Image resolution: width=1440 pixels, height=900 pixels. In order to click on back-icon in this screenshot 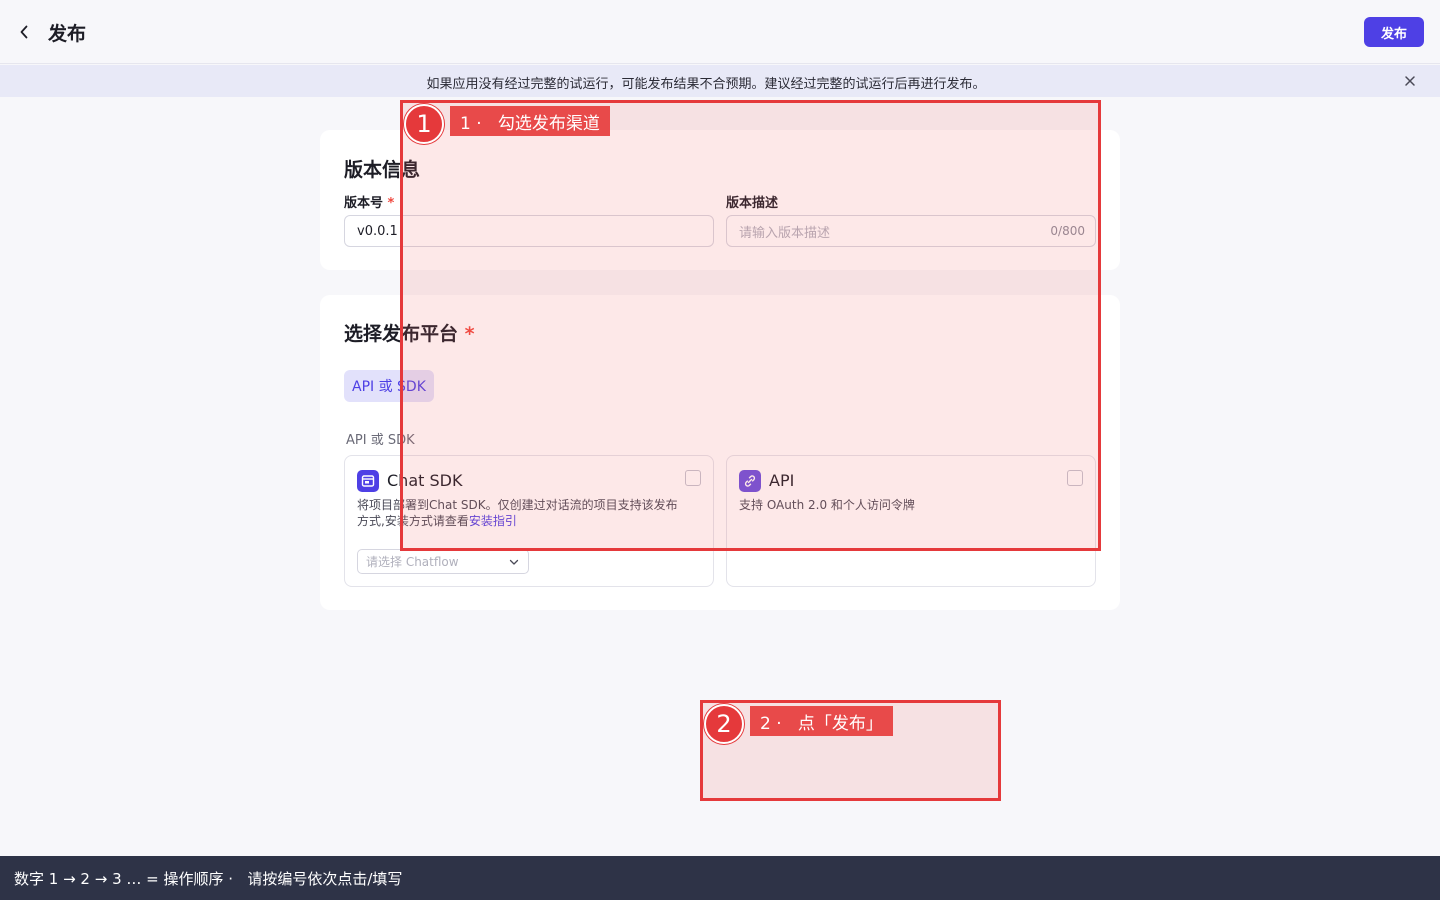, I will do `click(24, 32)`.